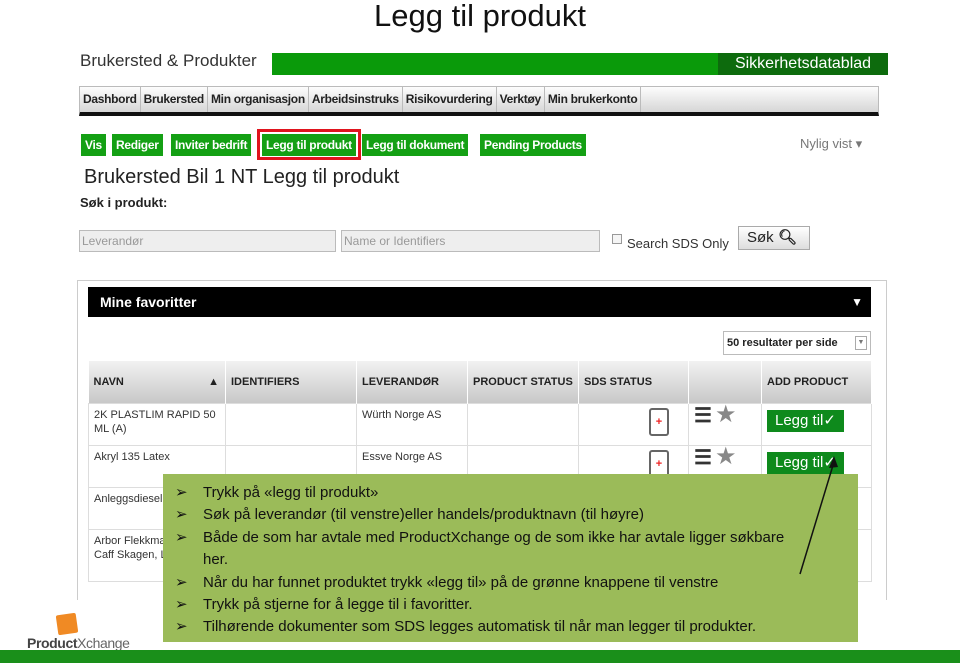 This screenshot has height=663, width=960. I want to click on footer-bar, so click(480, 656).